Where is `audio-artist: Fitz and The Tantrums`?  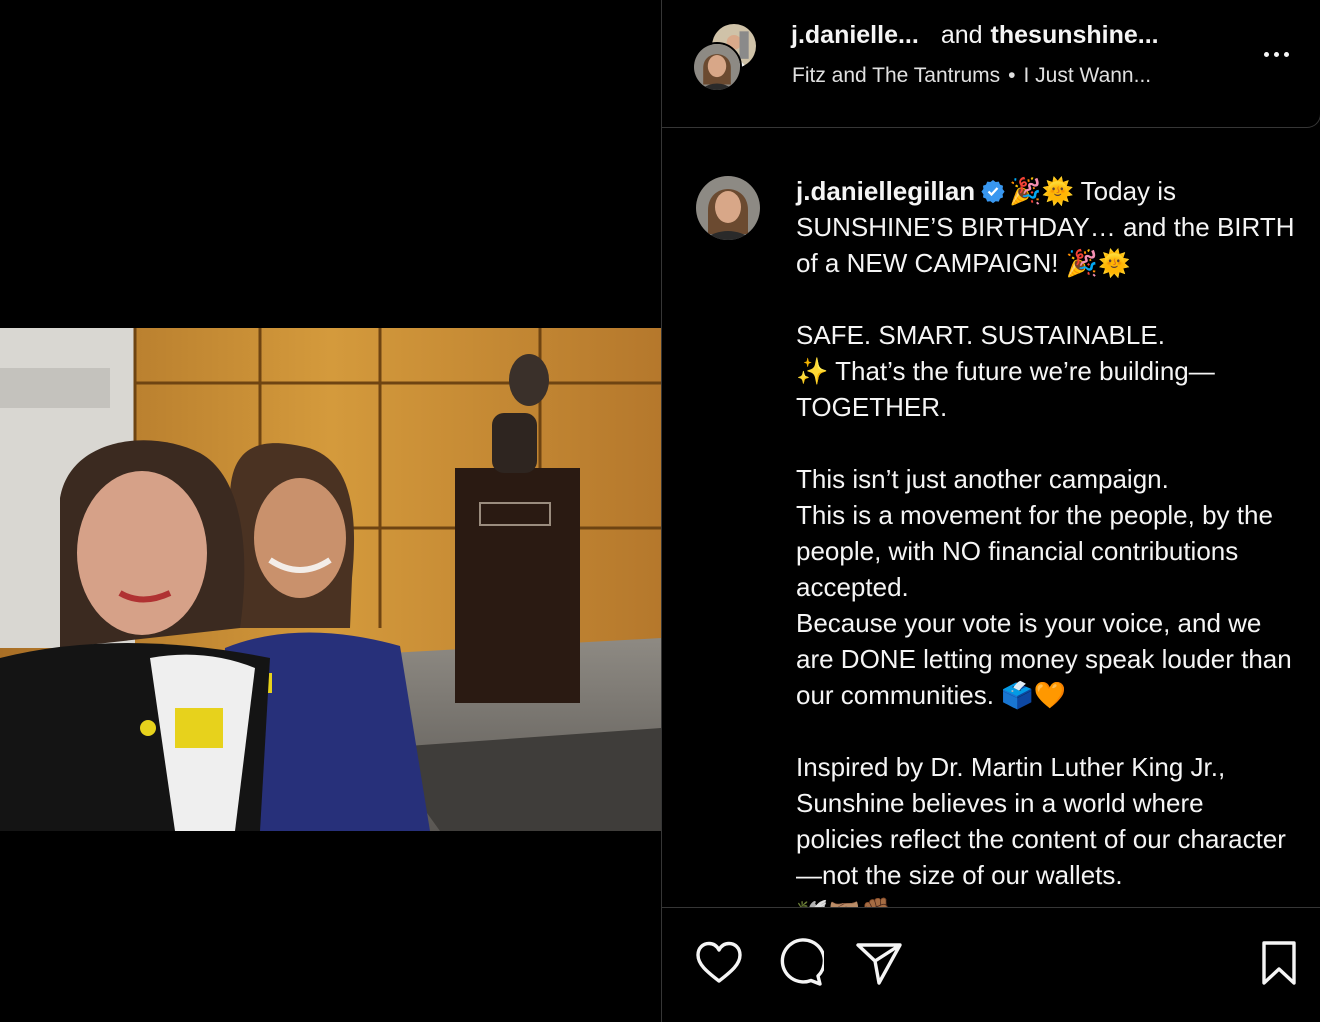
audio-artist: Fitz and The Tantrums is located at coordinates (896, 75).